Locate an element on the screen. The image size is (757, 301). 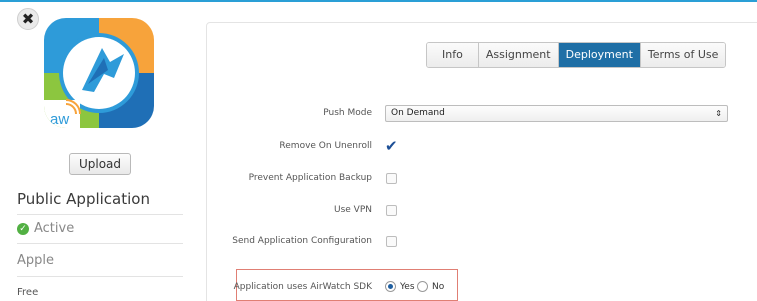
status-row: ✓ Active is located at coordinates (45, 228).